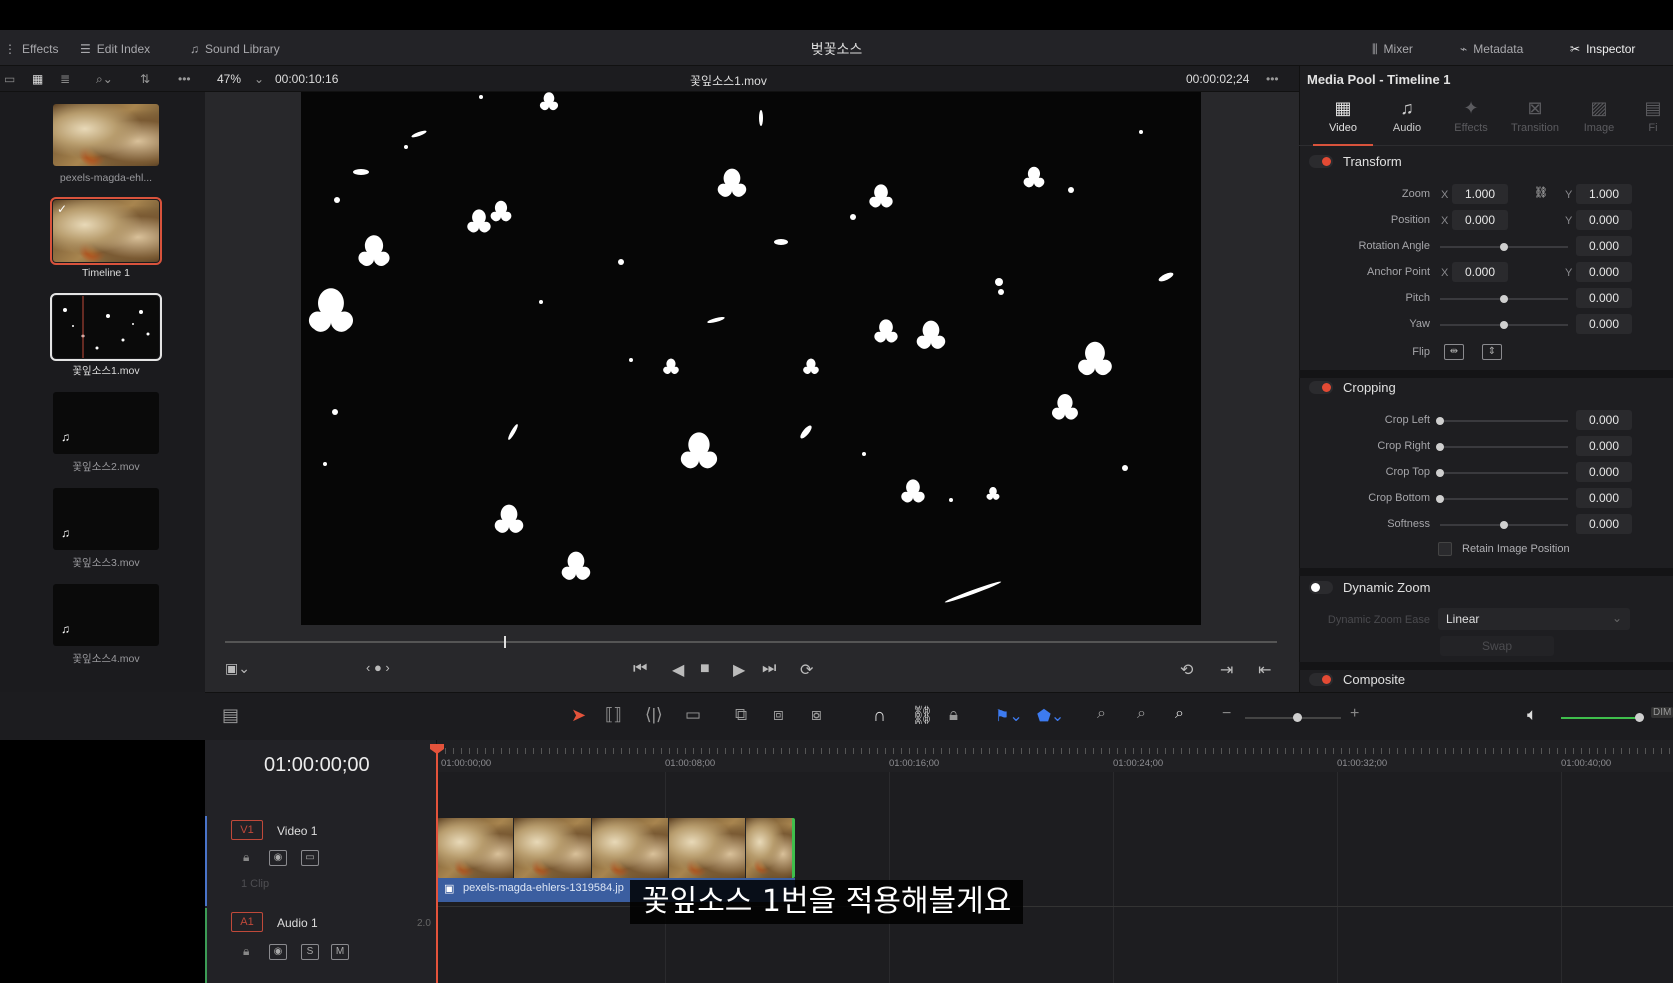 Image resolution: width=1673 pixels, height=983 pixels. I want to click on crop-left-field: 0.000, so click(1604, 420).